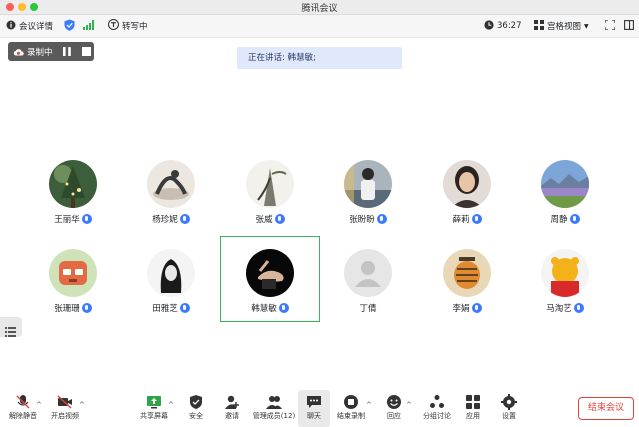 Image resolution: width=639 pixels, height=427 pixels. I want to click on stop-record-icon, so click(351, 402).